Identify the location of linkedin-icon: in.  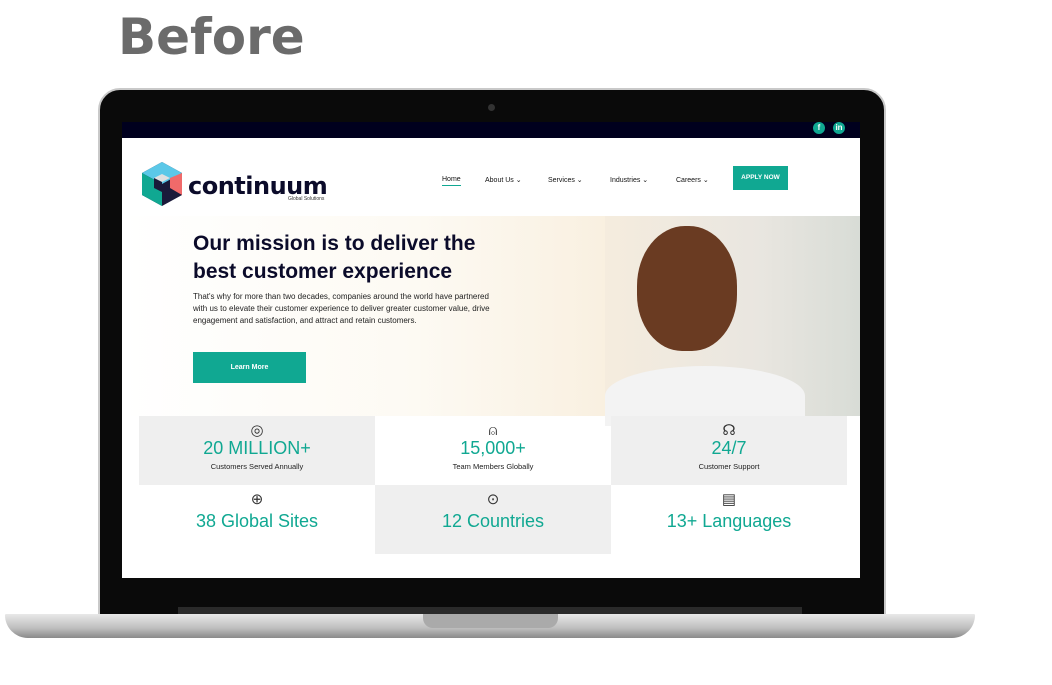
(839, 128).